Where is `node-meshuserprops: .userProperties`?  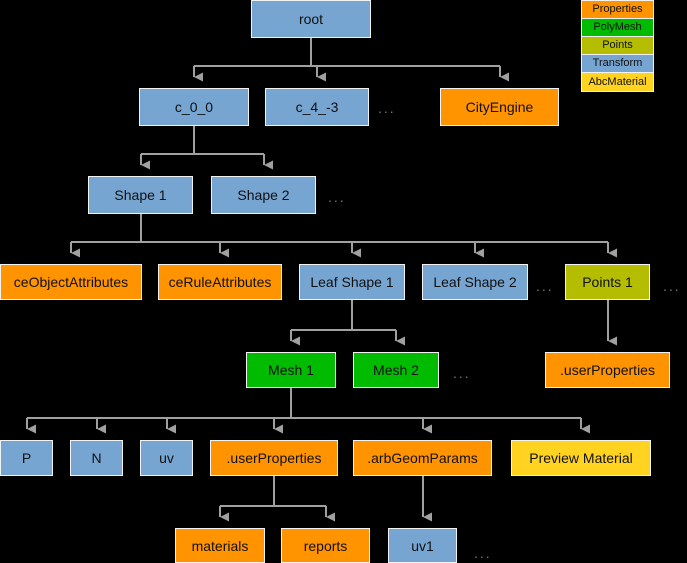
node-meshuserprops: .userProperties is located at coordinates (274, 458).